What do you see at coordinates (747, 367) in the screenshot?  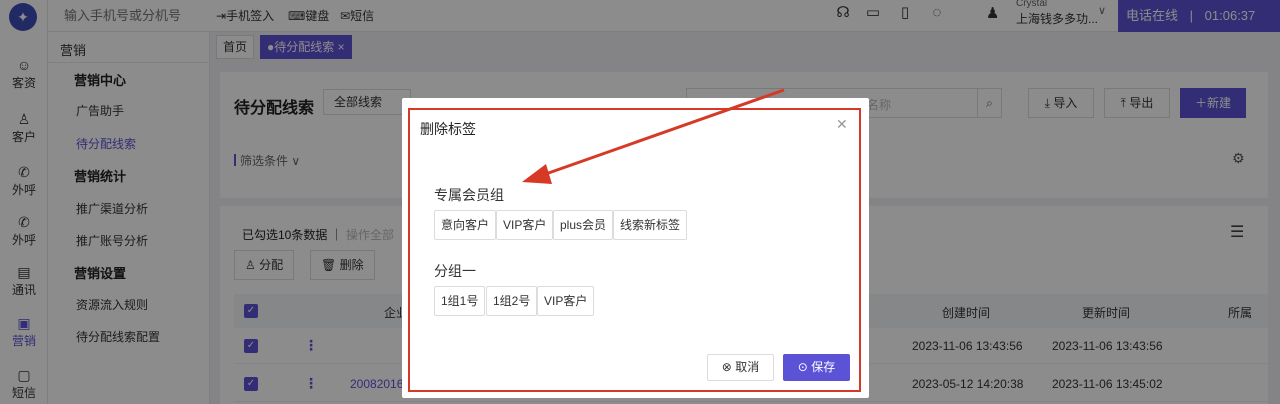 I see `cancel-label: 取消` at bounding box center [747, 367].